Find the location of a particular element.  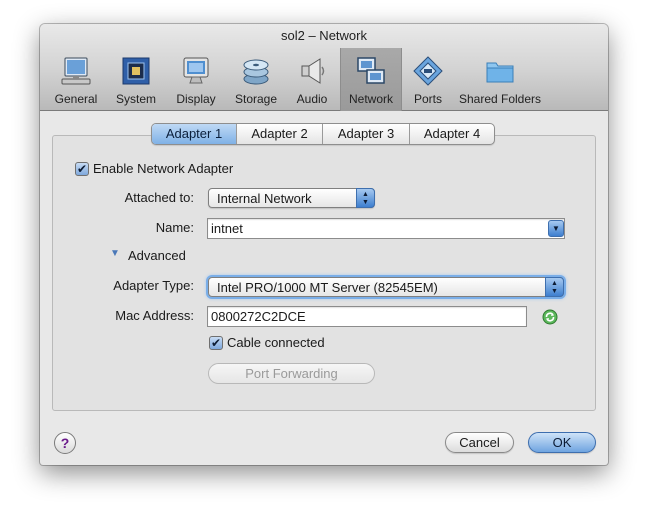

disk-stack-icon is located at coordinates (256, 72).